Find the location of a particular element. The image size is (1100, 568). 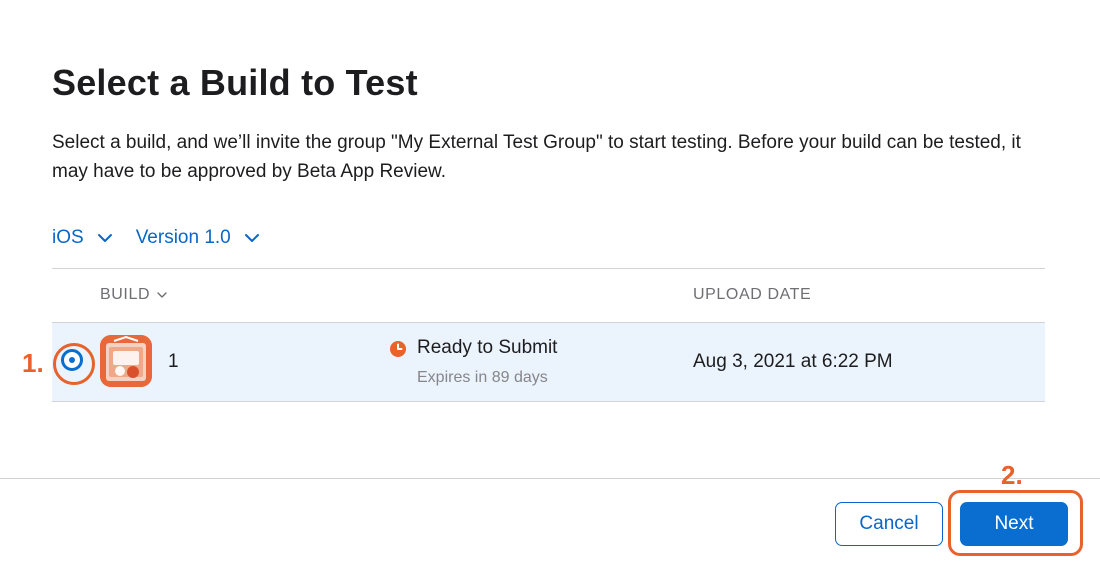

step-2-highlight-ring is located at coordinates (1015, 523).